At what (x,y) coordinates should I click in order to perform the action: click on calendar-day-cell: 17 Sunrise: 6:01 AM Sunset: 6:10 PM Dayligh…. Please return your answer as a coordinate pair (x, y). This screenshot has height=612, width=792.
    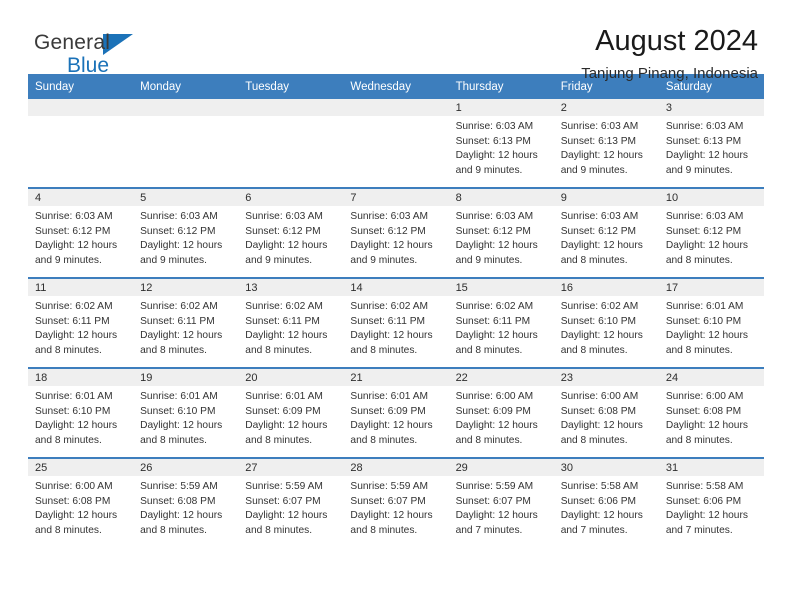
    Looking at the image, I should click on (711, 322).